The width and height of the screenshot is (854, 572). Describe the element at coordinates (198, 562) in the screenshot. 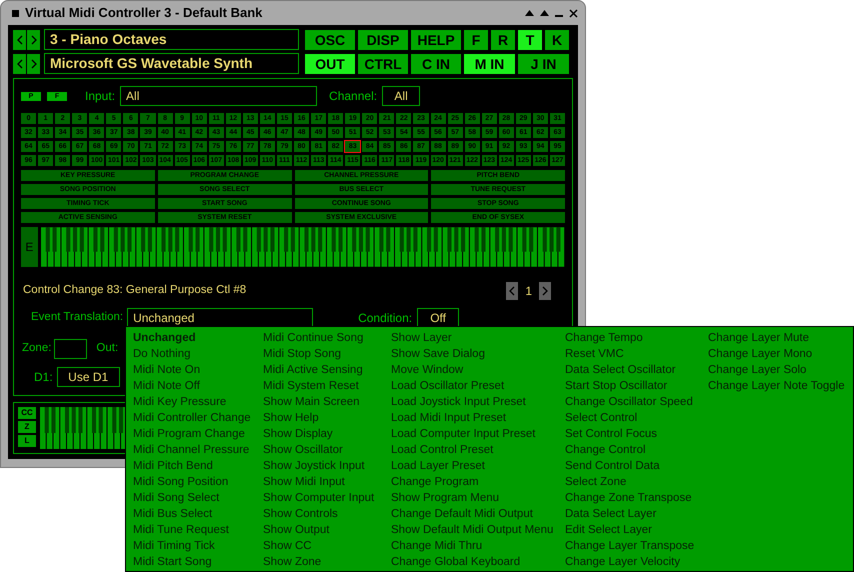

I see `menu-item: Midi Start Song` at that location.